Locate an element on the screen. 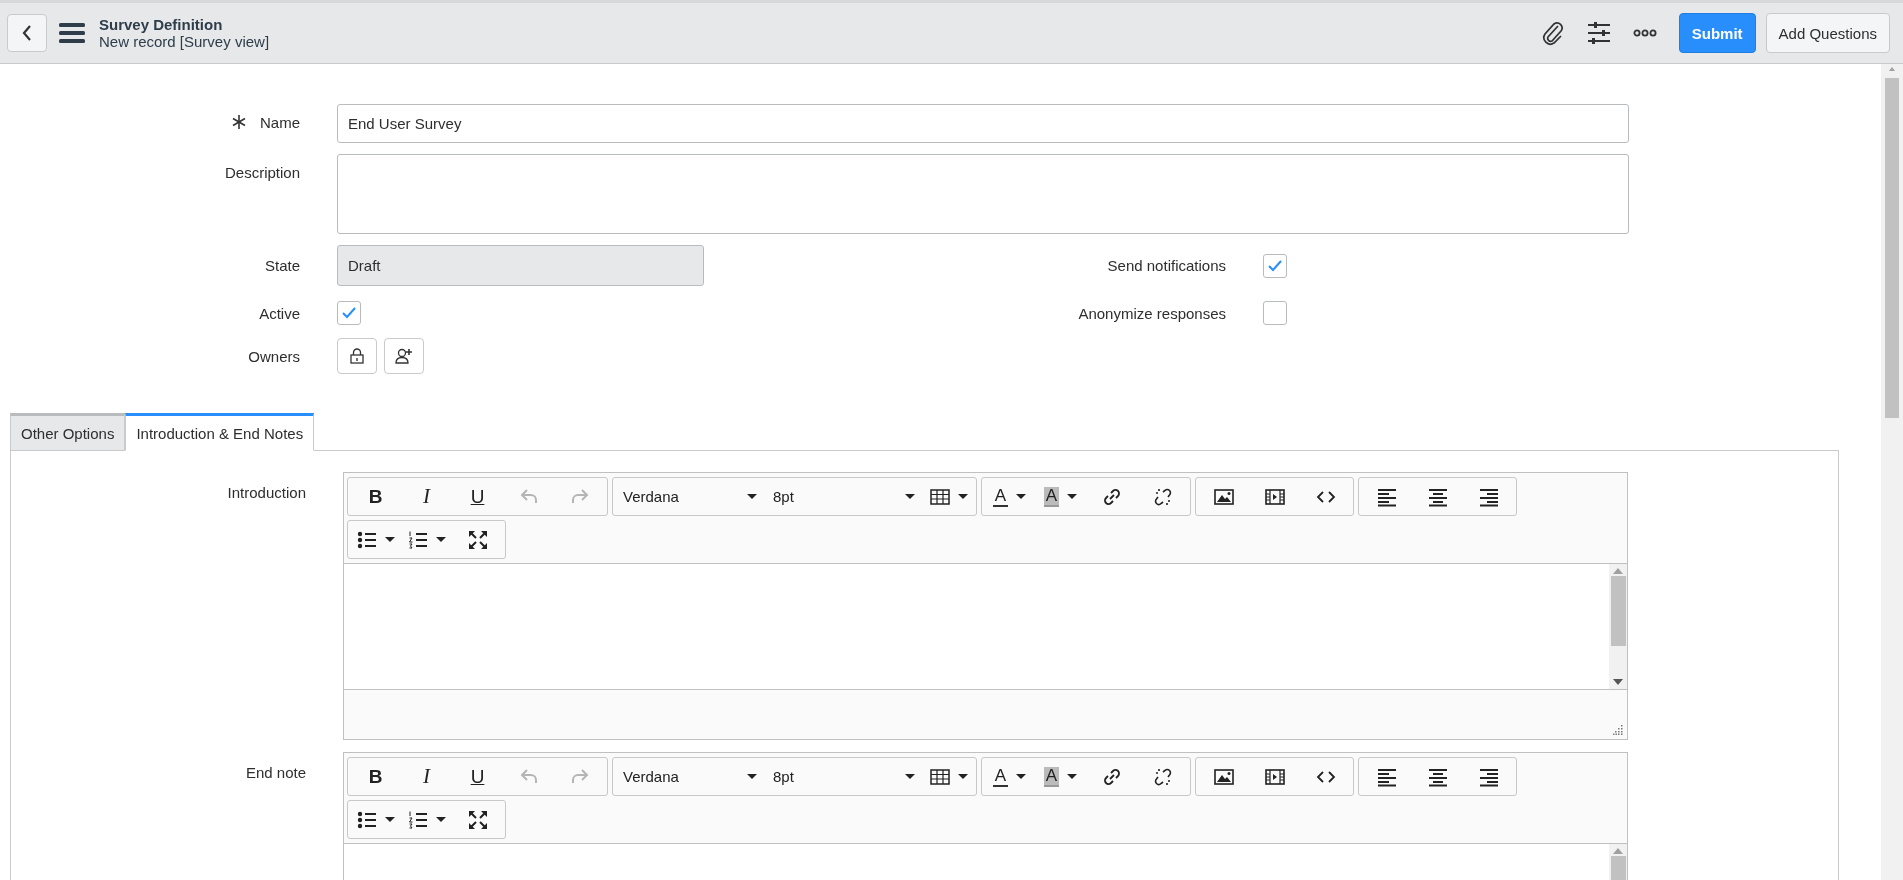 The width and height of the screenshot is (1903, 880). back-button is located at coordinates (27, 33).